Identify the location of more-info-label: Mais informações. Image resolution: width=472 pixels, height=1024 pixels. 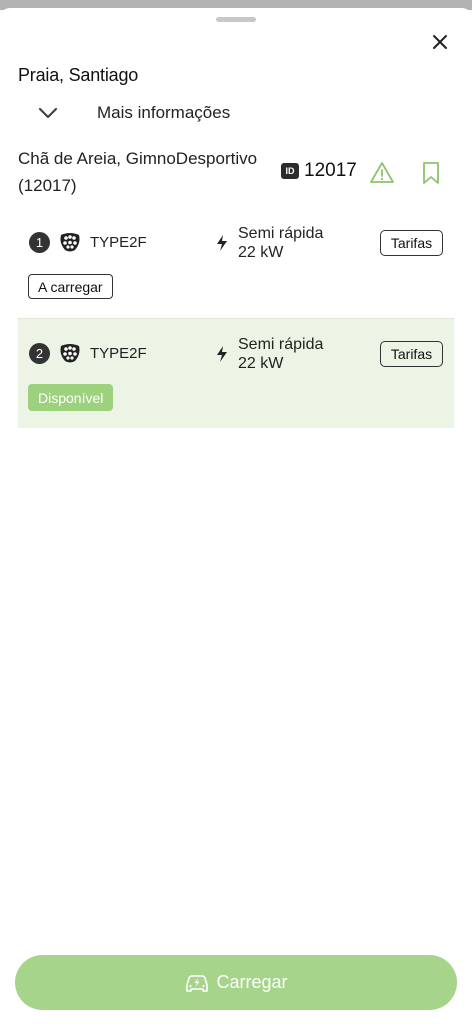
(163, 113).